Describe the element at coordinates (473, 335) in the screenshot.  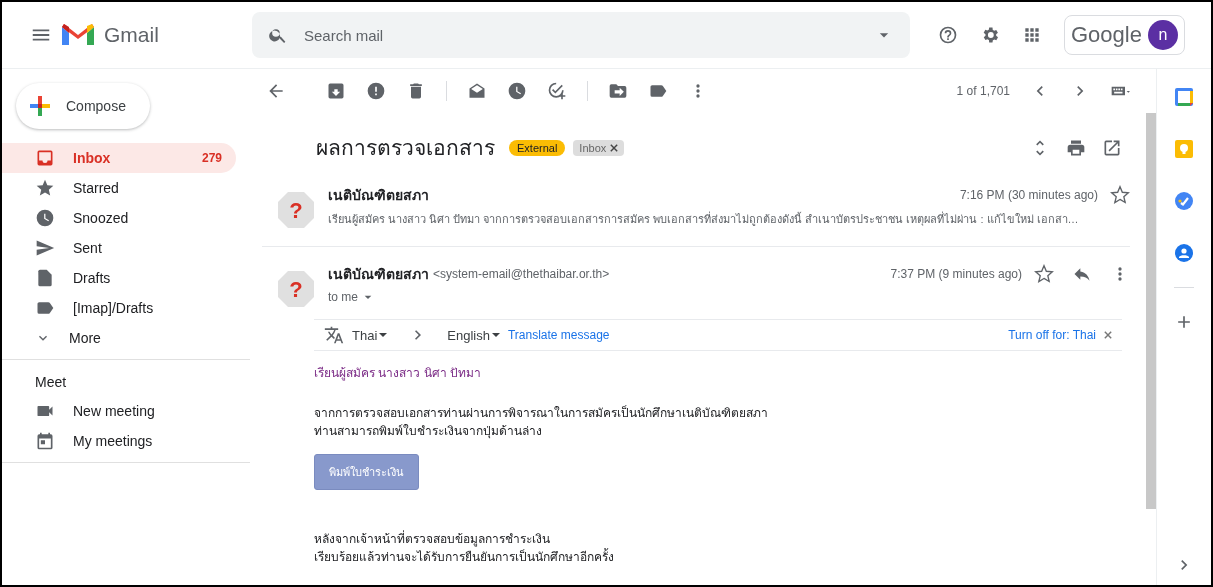
I see `target-language-dropdown: English` at that location.